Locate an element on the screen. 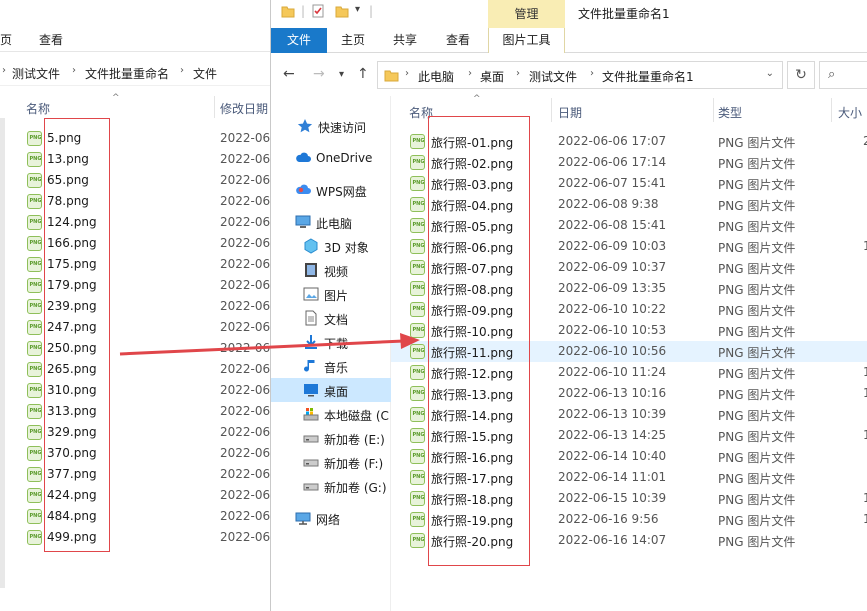 The height and width of the screenshot is (611, 867). table-row: 旅行照-11.png 2022-06-10 10:56 PNG 图片文件 is located at coordinates (629, 351).